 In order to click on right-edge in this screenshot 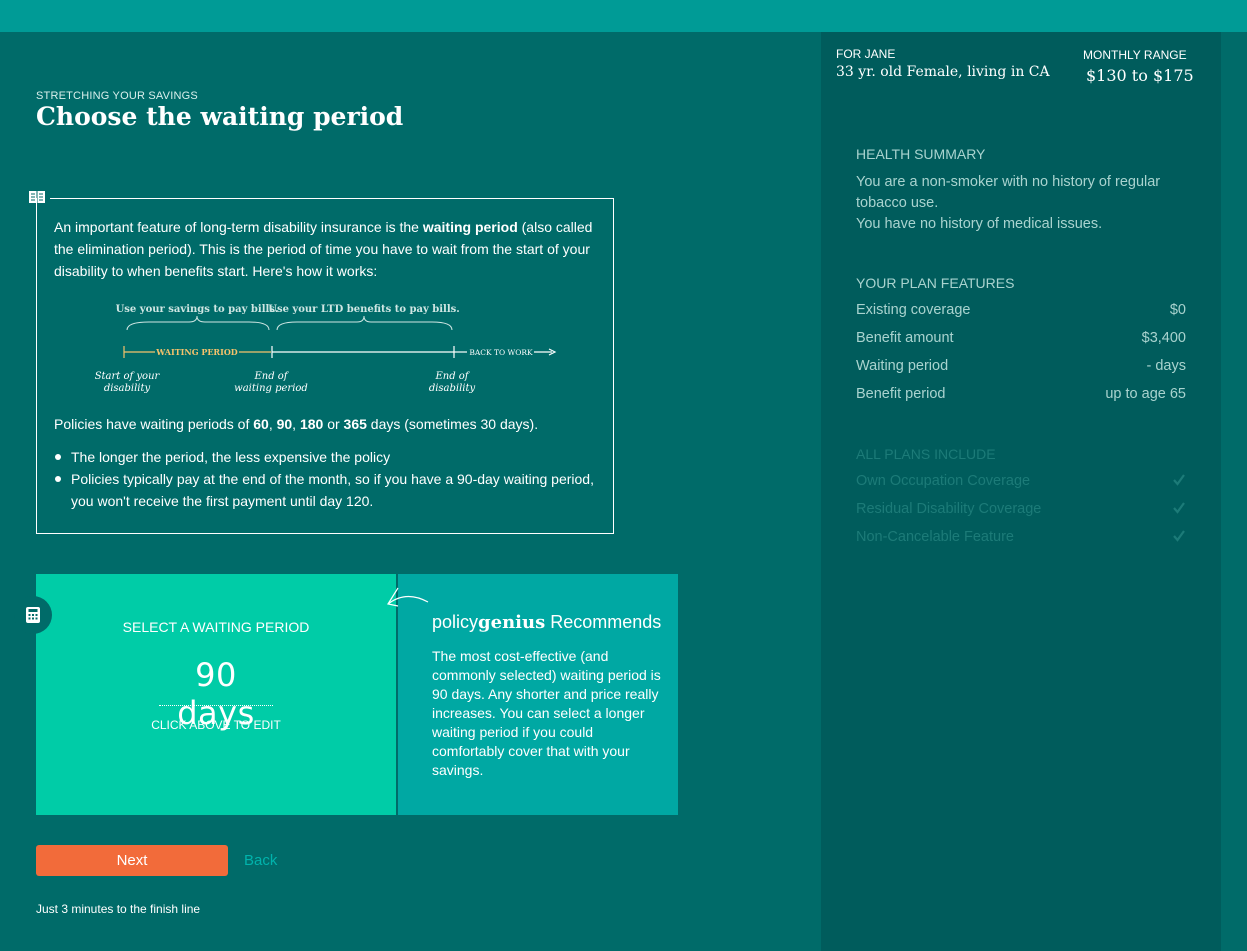, I will do `click(1234, 491)`.